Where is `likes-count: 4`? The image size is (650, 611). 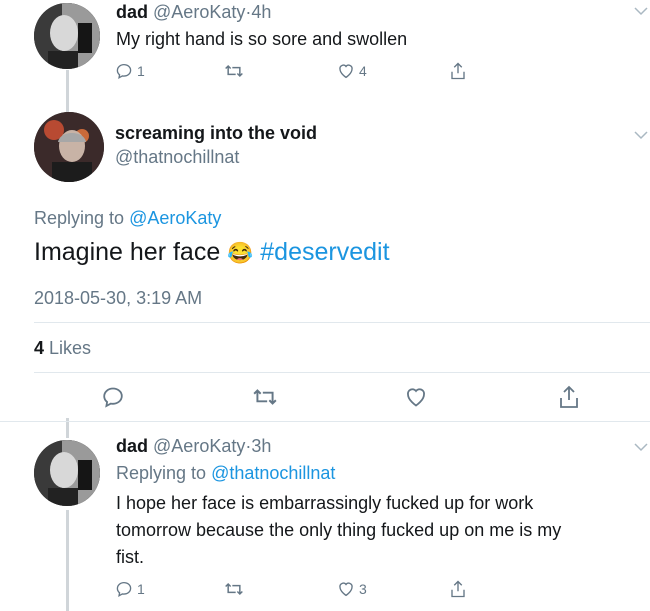 likes-count: 4 is located at coordinates (39, 348).